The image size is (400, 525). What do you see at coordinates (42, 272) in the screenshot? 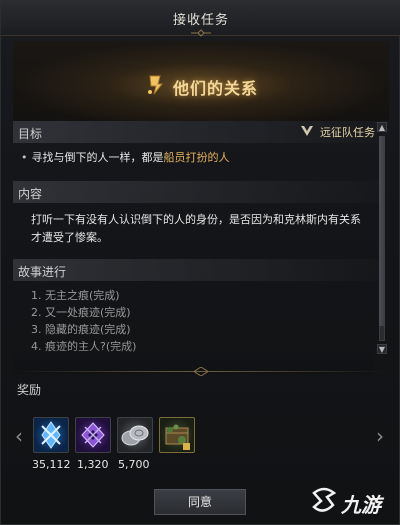
I see `story-header-label: 故事进行` at bounding box center [42, 272].